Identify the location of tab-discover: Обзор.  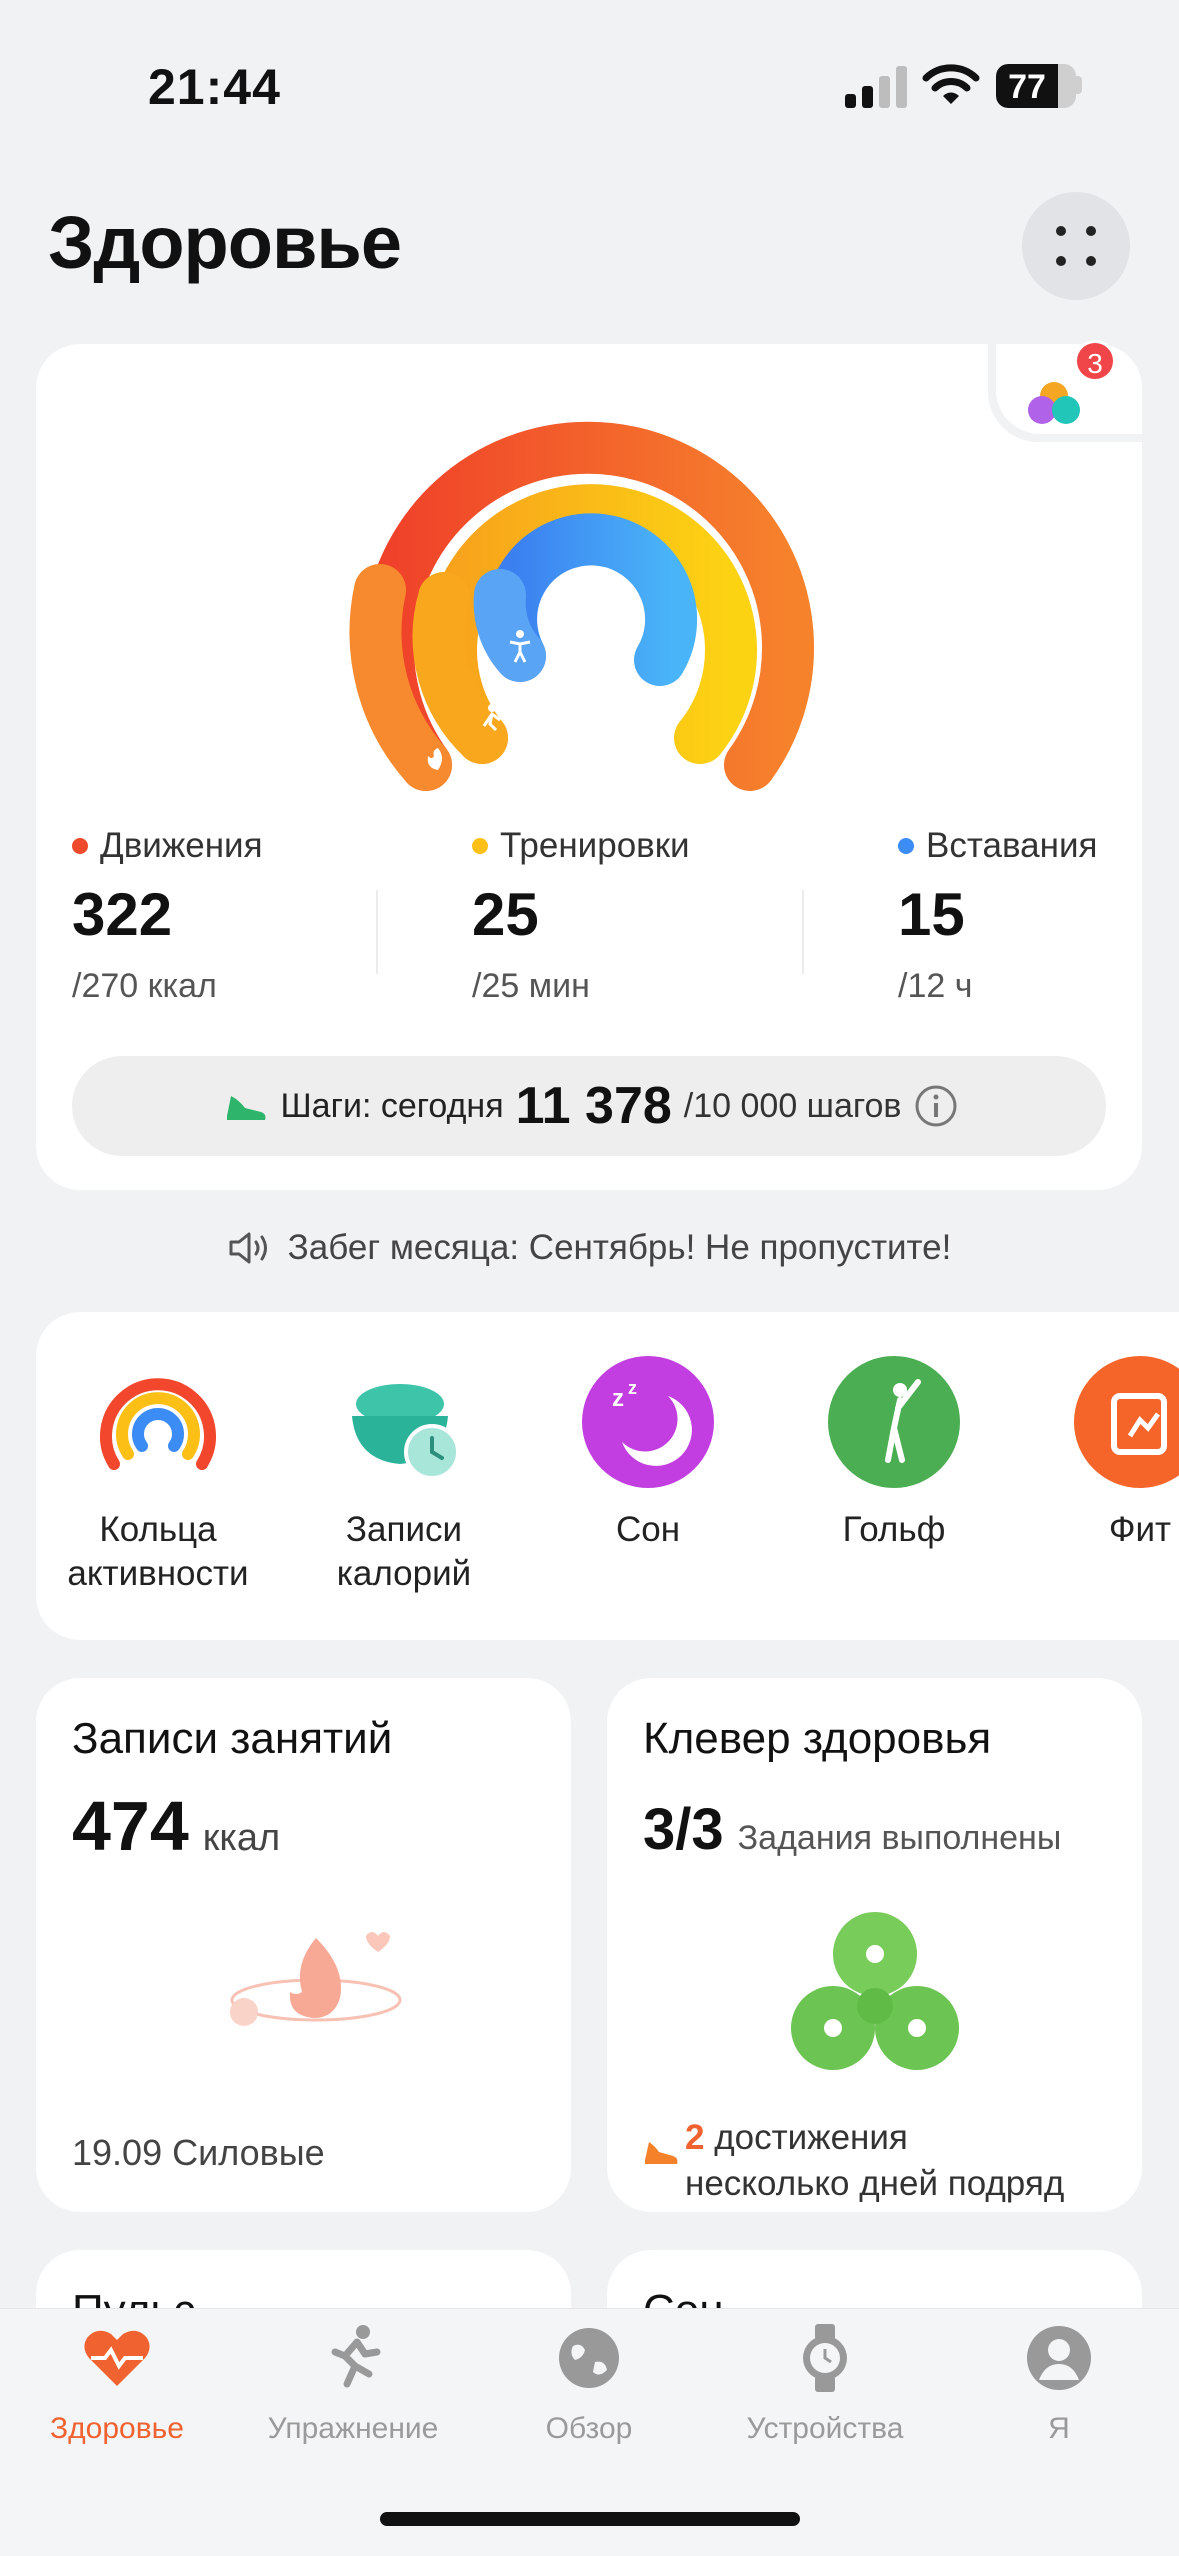
(589, 2384).